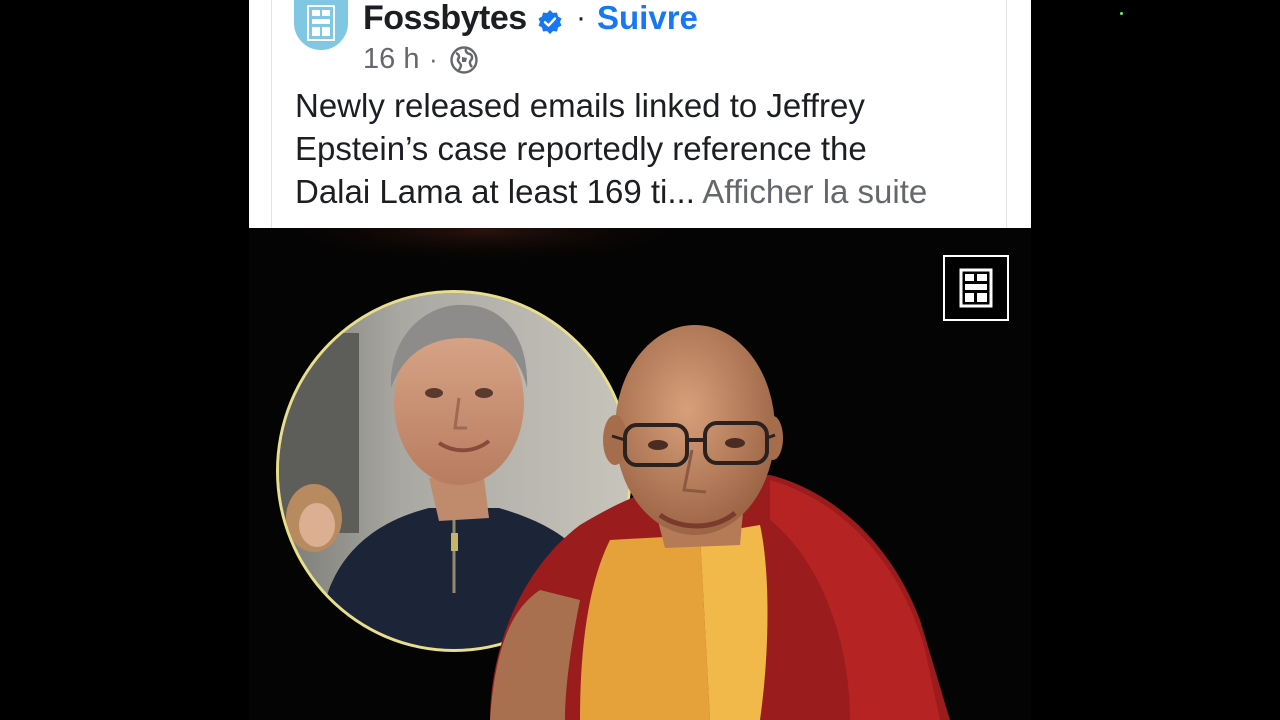 This screenshot has width=1280, height=720. What do you see at coordinates (445, 20) in the screenshot?
I see `page-name: Fossbytes` at bounding box center [445, 20].